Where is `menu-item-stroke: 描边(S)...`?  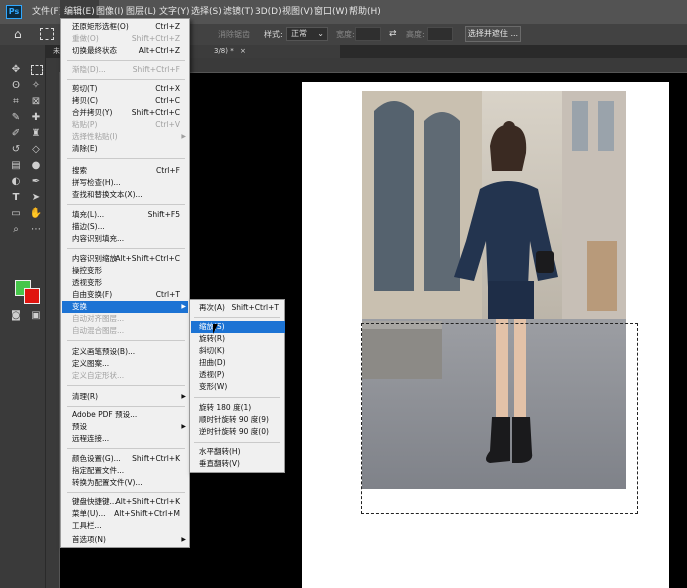
menu-item-stroke: 描边(S)... is located at coordinates (125, 227).